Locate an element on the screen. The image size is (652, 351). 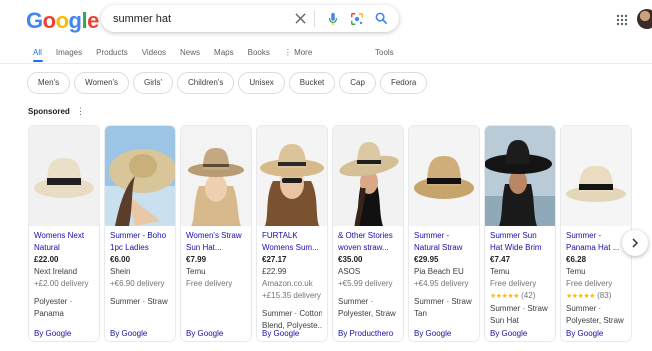
product-price: €6.00 is located at coordinates (120, 259).